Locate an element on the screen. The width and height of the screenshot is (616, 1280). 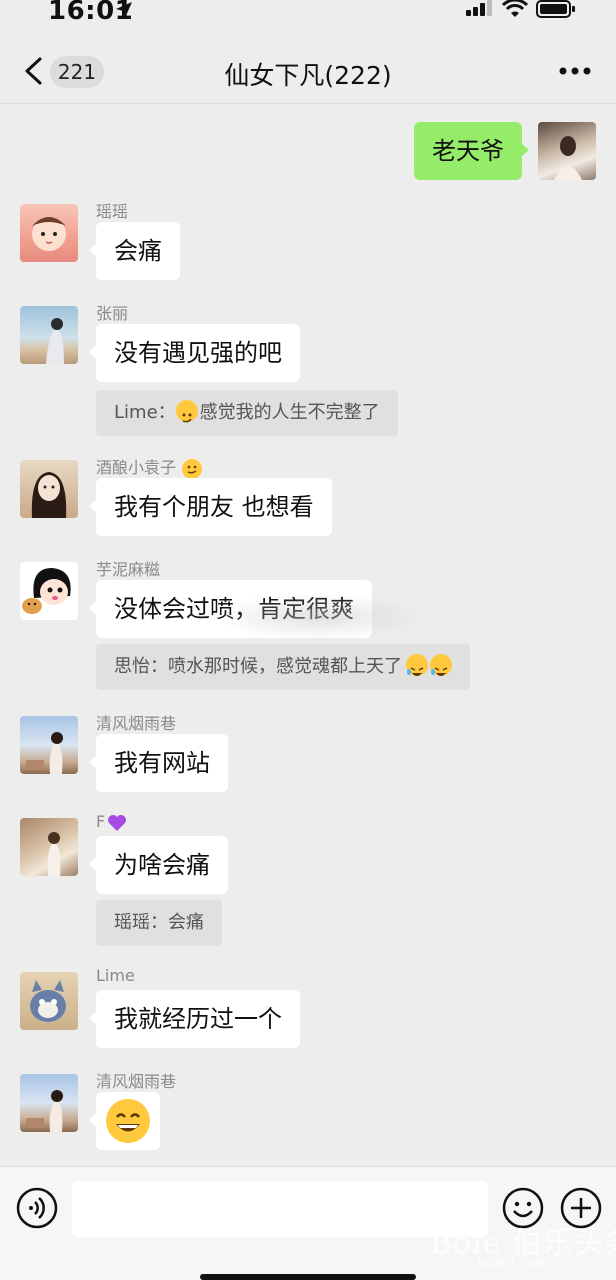
message-bubble: 我有个朋友 也想看 is located at coordinates (210, 507).